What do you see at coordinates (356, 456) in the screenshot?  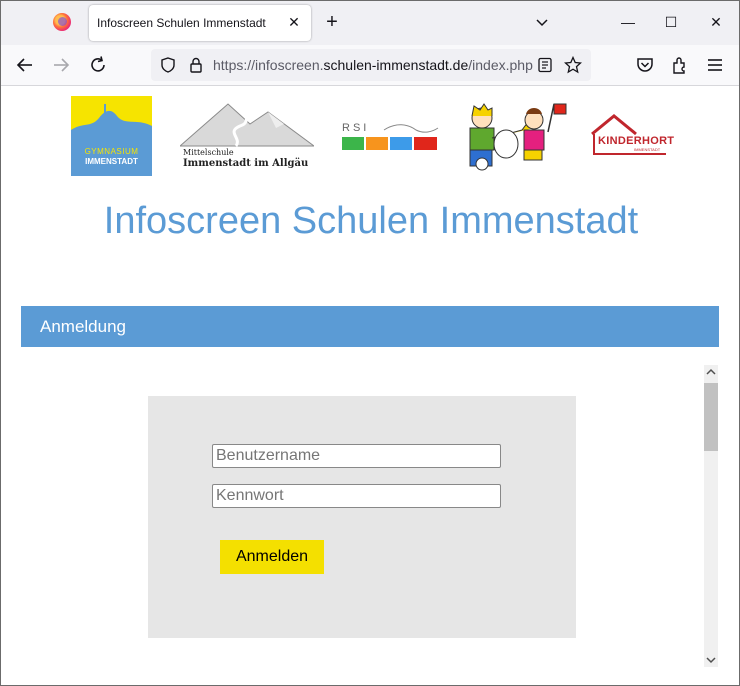 I see `username-input` at bounding box center [356, 456].